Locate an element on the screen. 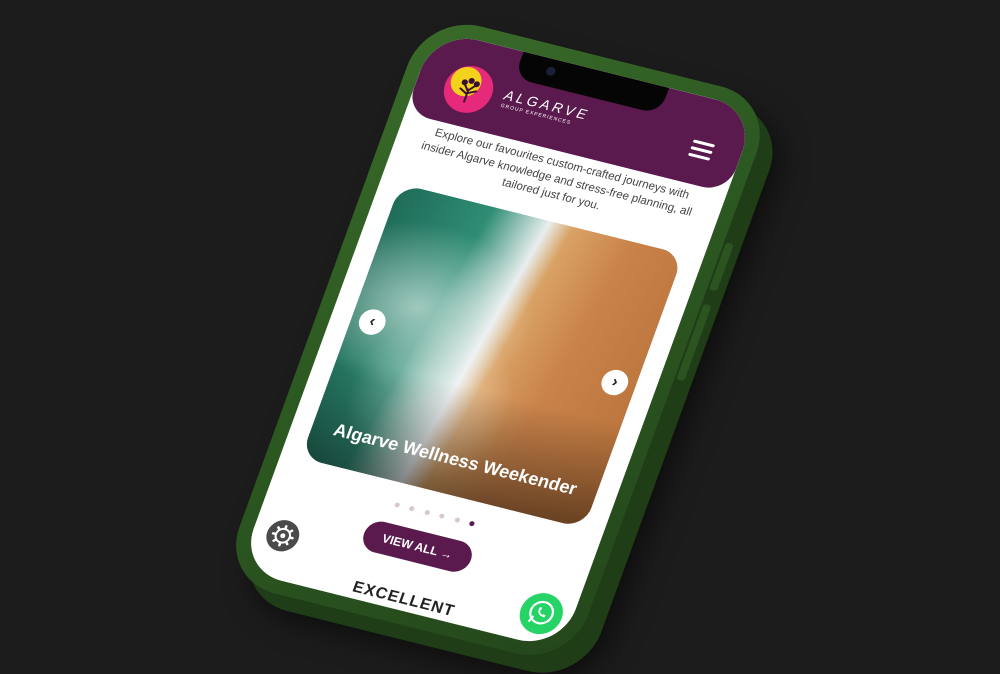 The height and width of the screenshot is (674, 1000). hamburger-icon is located at coordinates (701, 150).